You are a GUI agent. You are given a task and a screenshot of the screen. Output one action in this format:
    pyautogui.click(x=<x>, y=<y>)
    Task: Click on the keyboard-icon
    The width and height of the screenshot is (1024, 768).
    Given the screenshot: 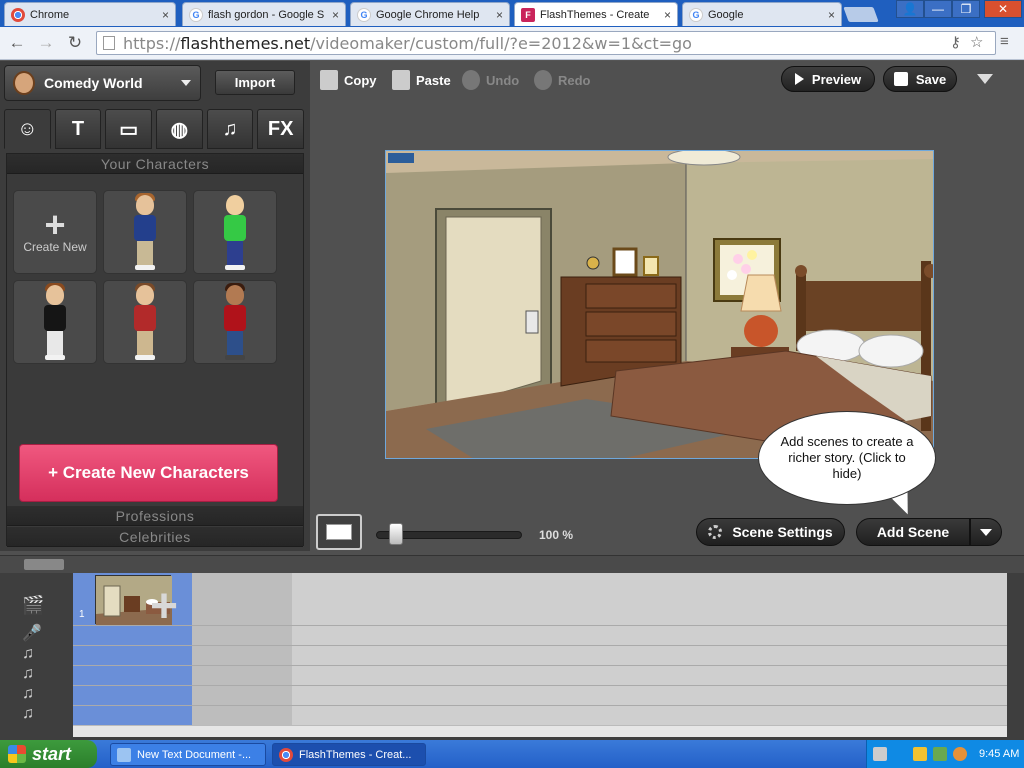 What is the action you would take?
    pyautogui.click(x=880, y=754)
    